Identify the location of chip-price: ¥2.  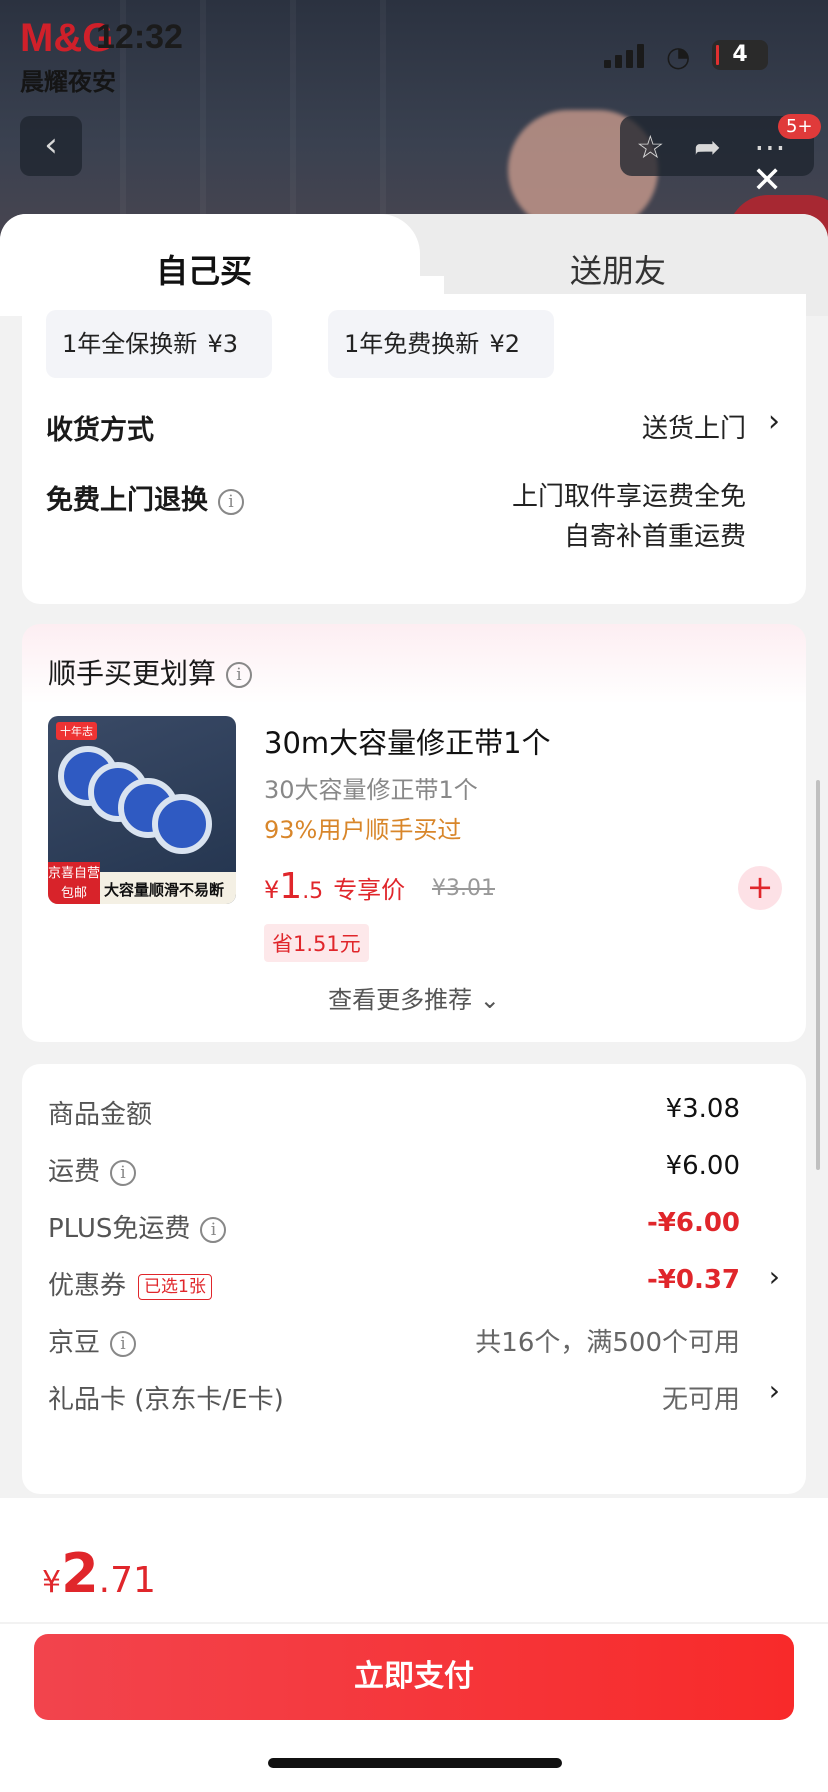
(504, 344).